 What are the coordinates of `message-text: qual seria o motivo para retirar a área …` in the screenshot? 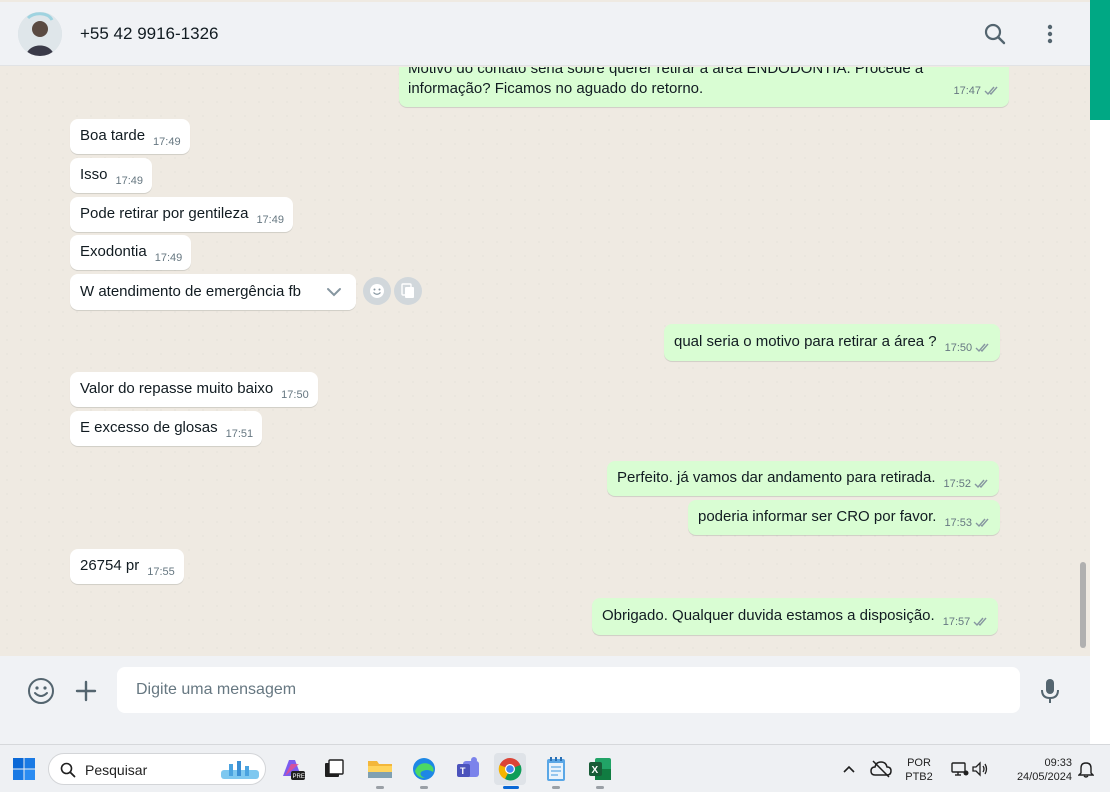 It's located at (805, 341).